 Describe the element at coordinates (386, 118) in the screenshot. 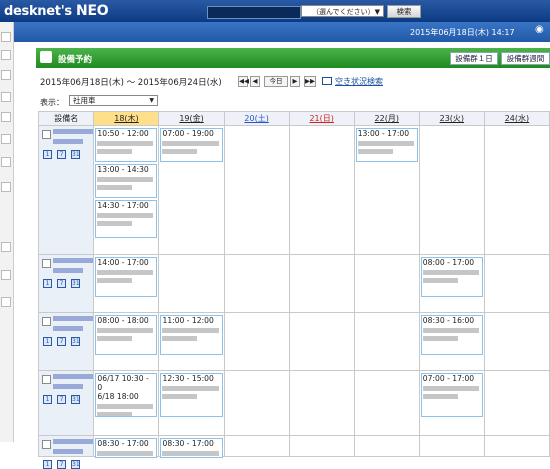

I see `day-header: 22(月)` at that location.